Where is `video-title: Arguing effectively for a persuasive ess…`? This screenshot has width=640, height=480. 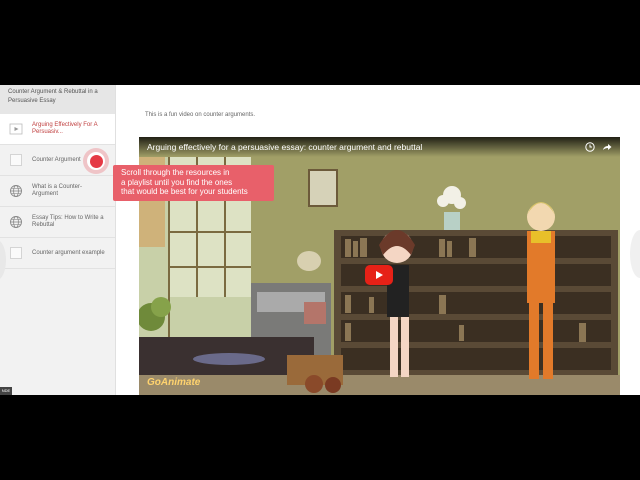
video-title: Arguing effectively for a persuasive ess… is located at coordinates (379, 147).